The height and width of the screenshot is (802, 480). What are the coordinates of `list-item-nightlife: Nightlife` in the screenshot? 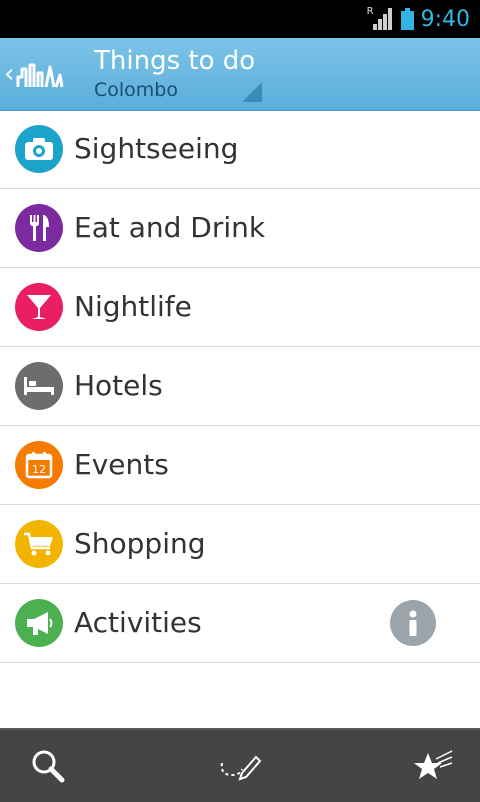 It's located at (240, 307).